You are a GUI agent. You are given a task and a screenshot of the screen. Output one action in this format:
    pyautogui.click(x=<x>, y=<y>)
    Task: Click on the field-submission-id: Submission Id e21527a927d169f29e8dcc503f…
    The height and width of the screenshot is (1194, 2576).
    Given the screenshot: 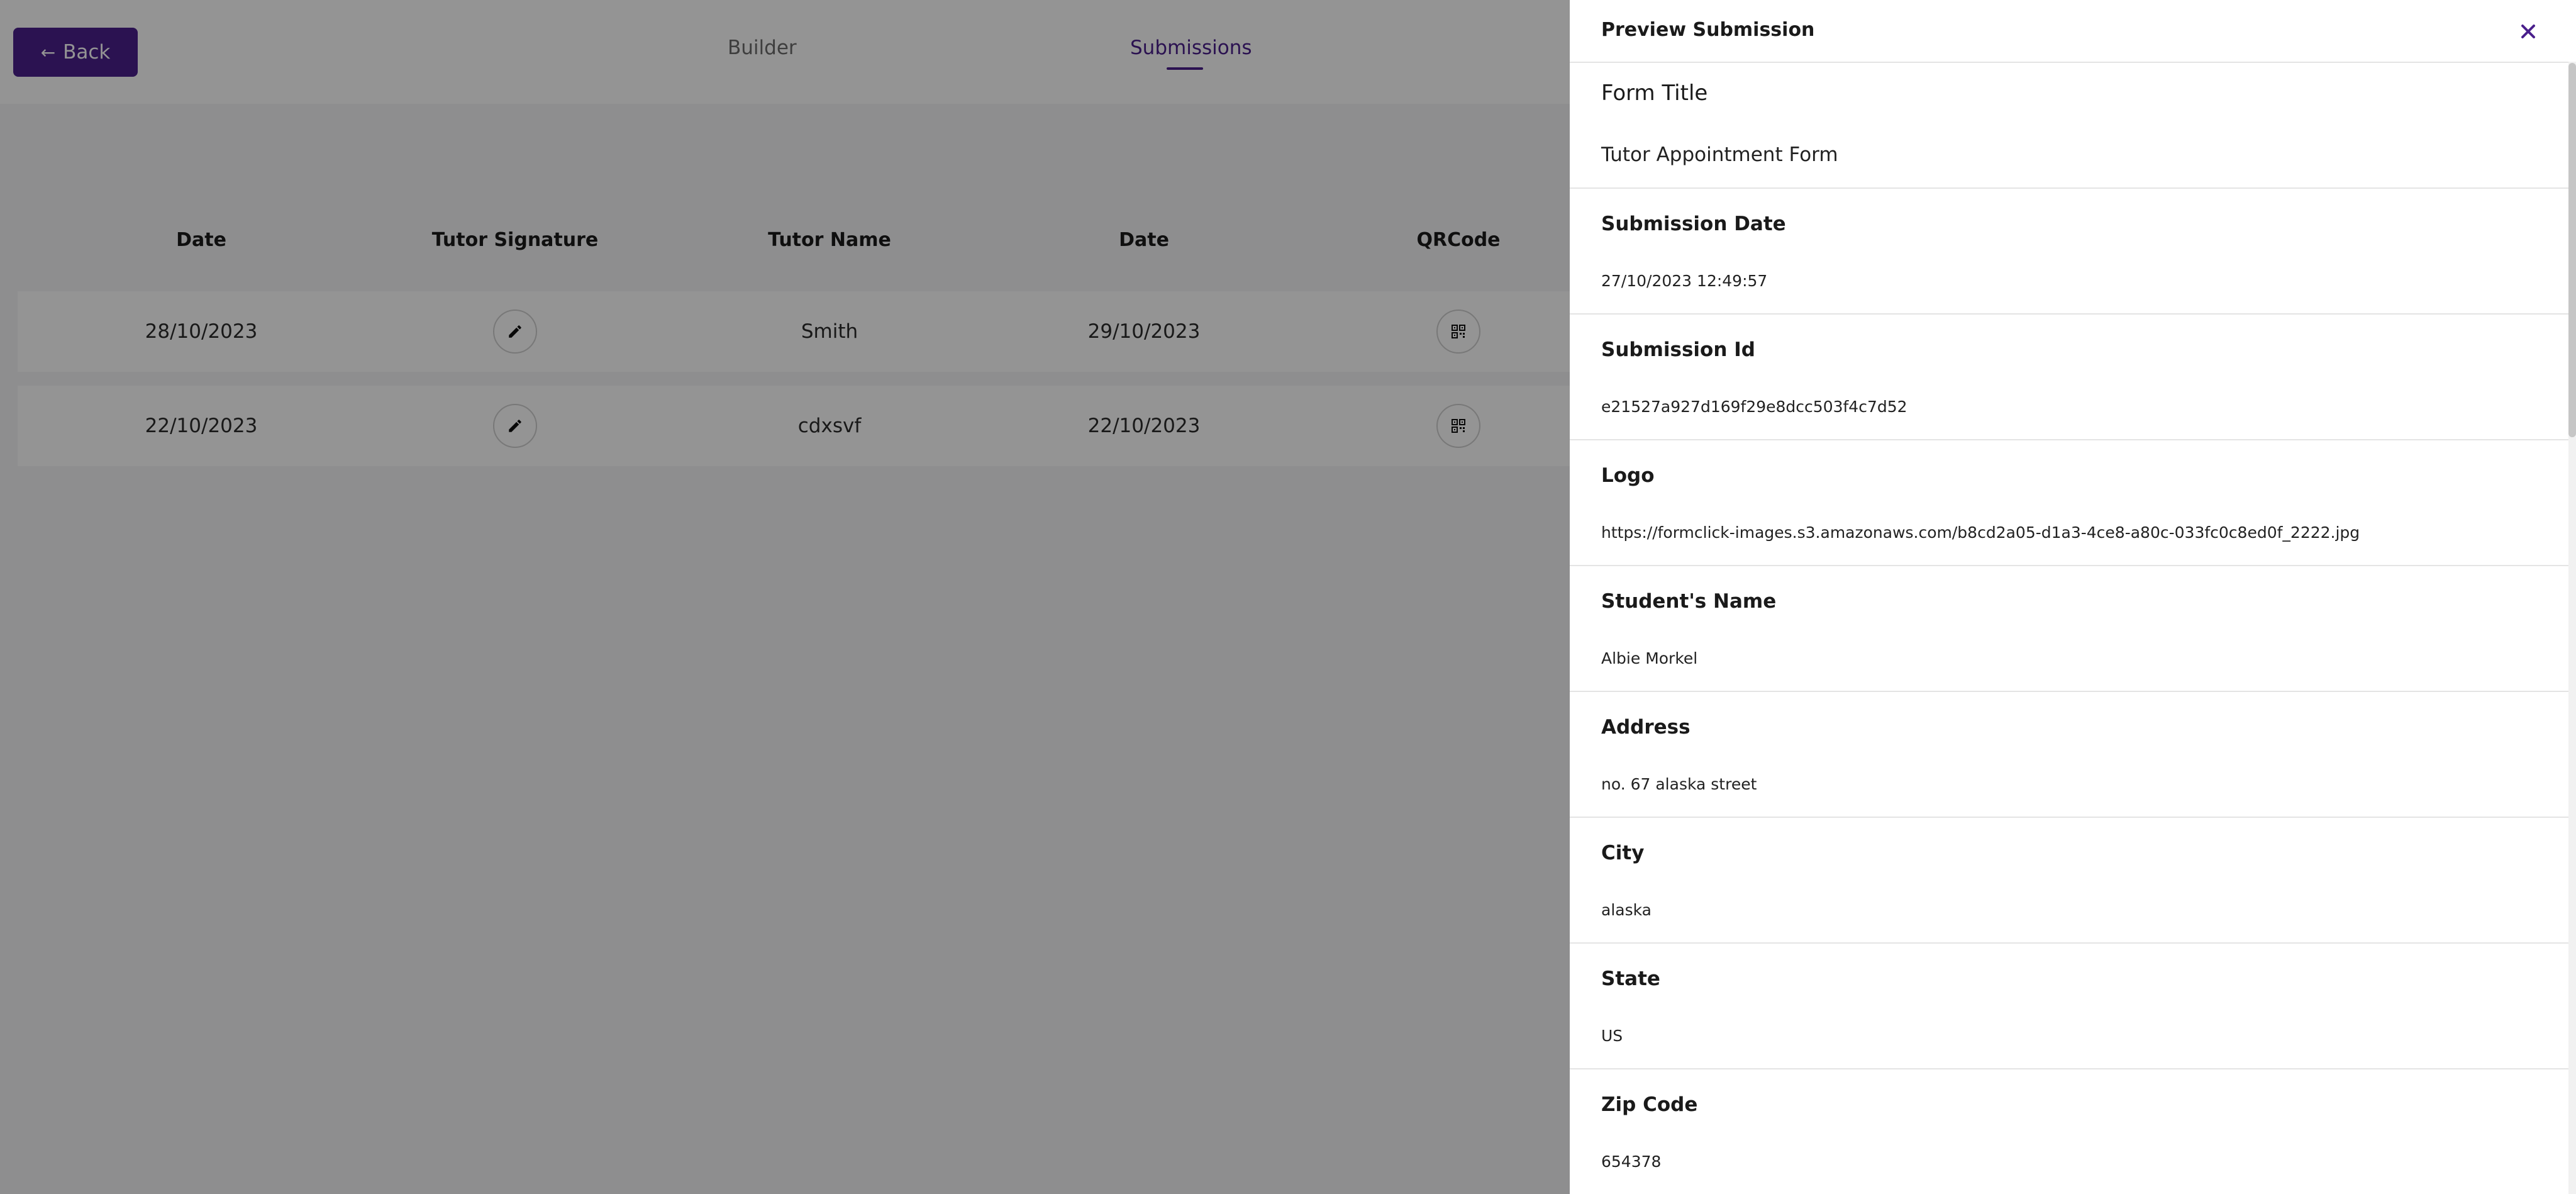 What is the action you would take?
    pyautogui.click(x=2069, y=377)
    